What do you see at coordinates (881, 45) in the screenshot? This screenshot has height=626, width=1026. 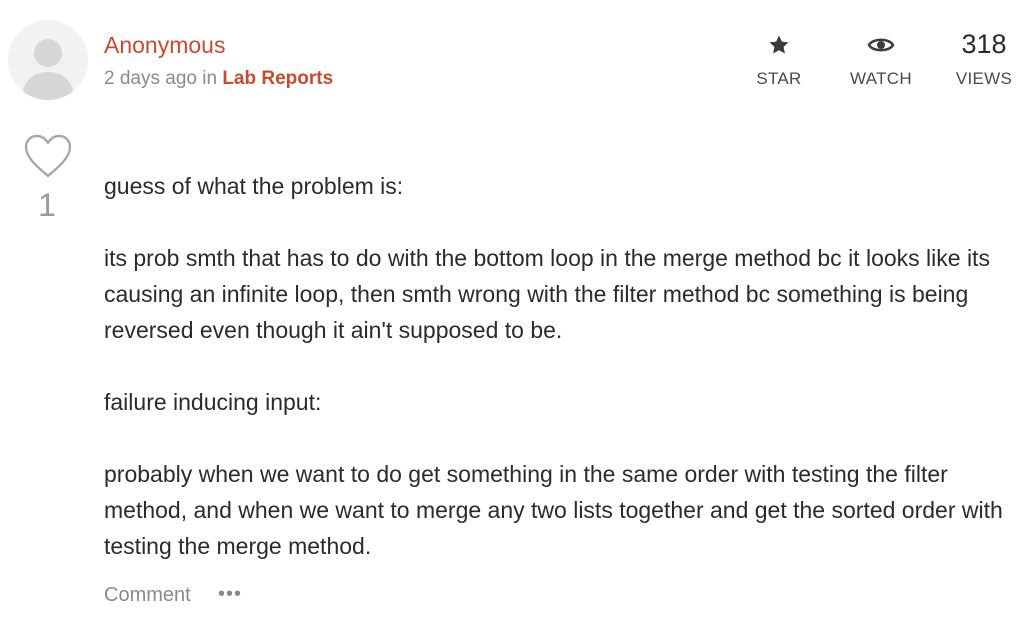 I see `eye-icon` at bounding box center [881, 45].